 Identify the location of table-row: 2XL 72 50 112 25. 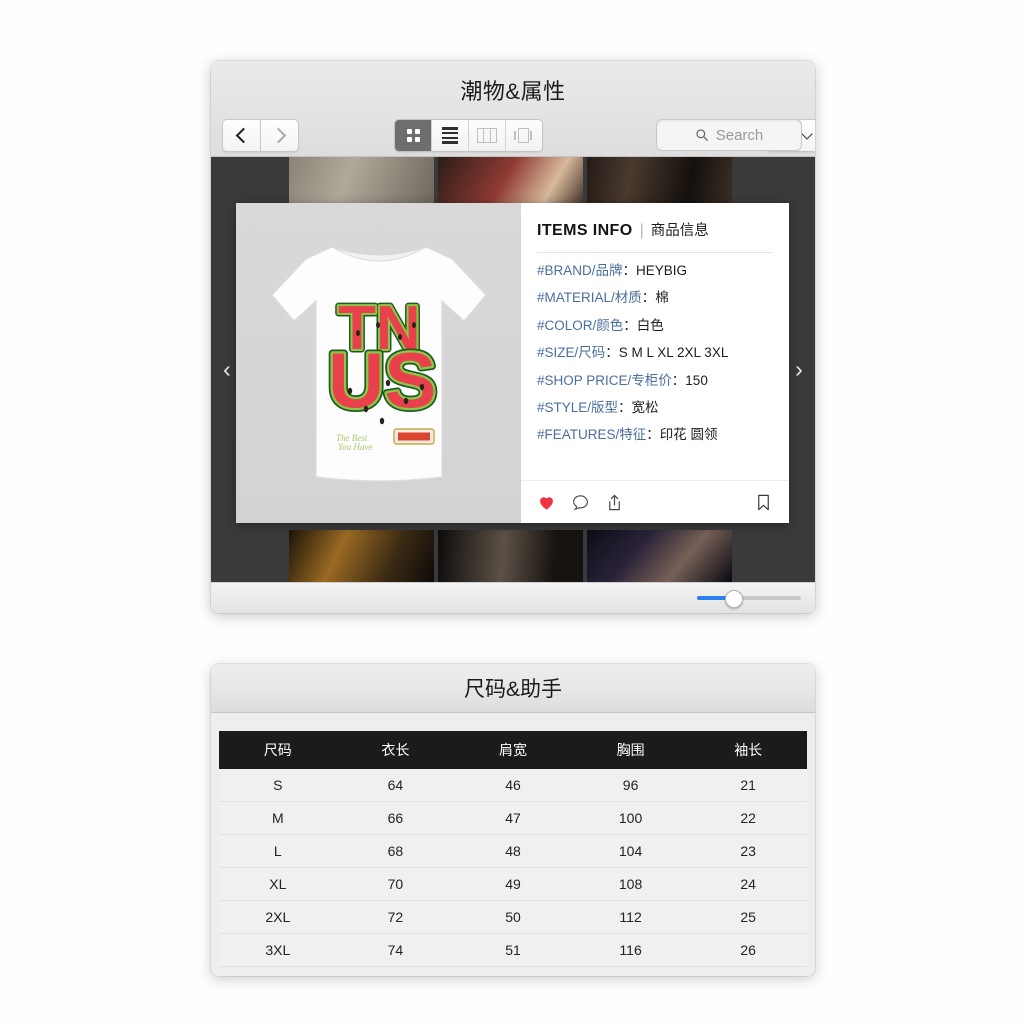
(513, 917).